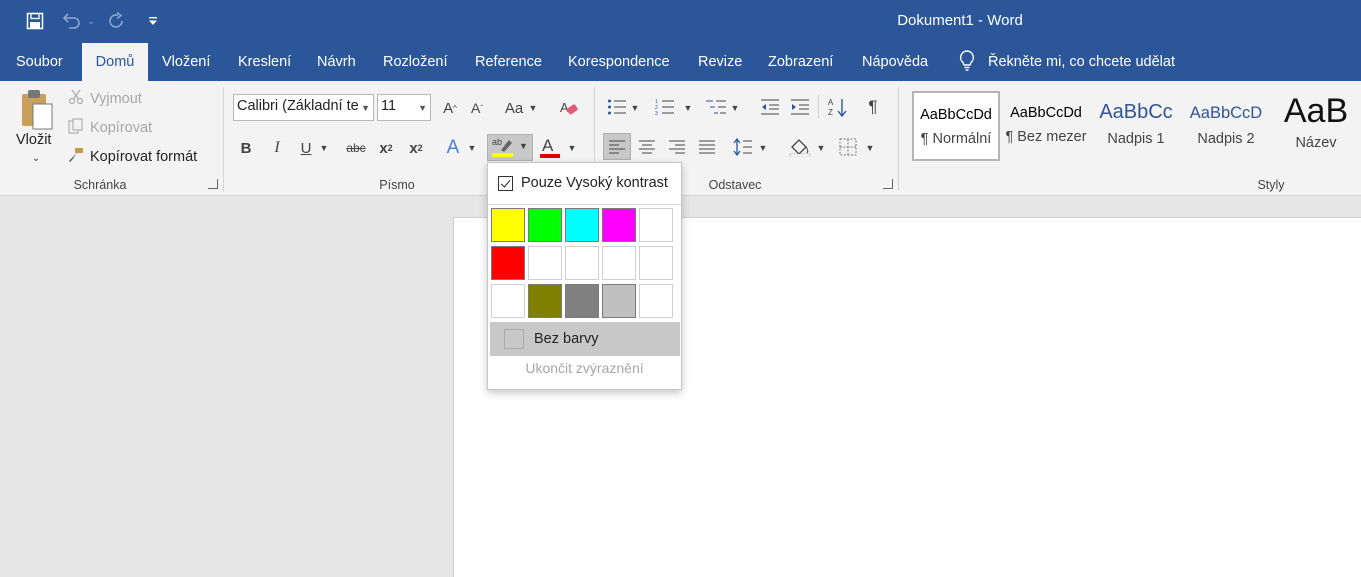  I want to click on subscript-icon: x2, so click(386, 148).